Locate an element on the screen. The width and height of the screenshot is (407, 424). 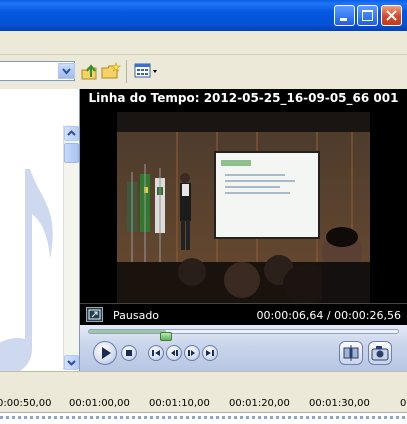
toolbar-separator is located at coordinates (126, 71).